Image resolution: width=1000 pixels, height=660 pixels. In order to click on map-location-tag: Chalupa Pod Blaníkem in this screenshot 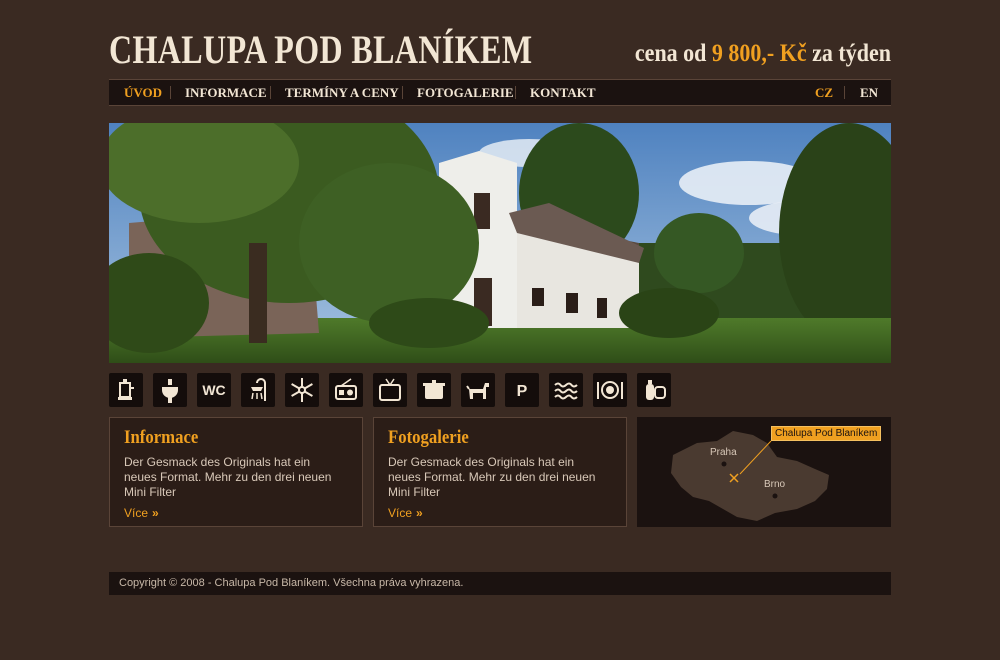, I will do `click(826, 433)`.